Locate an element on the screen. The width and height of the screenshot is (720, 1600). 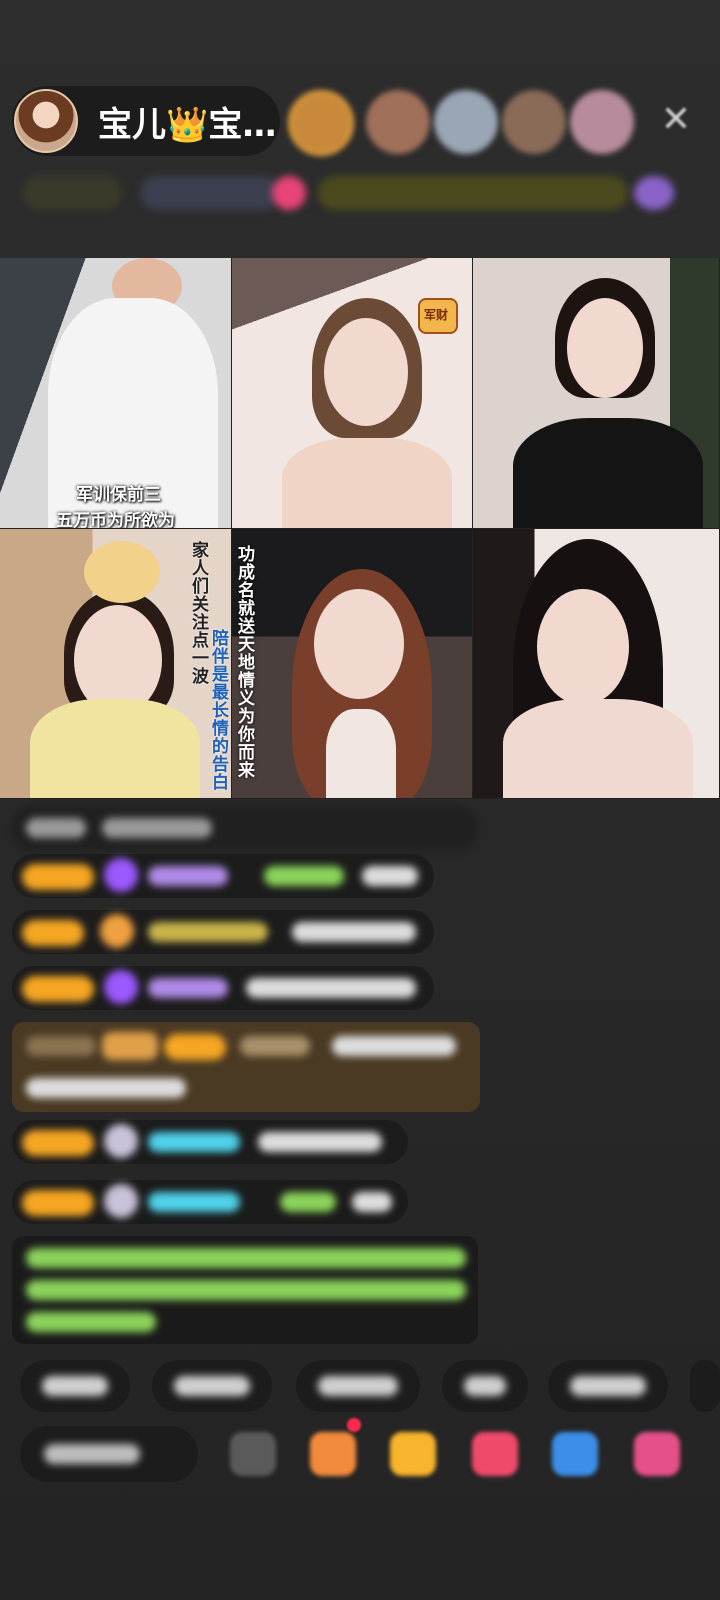
vertical-caption: 功成名就送天地情义为你而来 is located at coordinates (244, 662).